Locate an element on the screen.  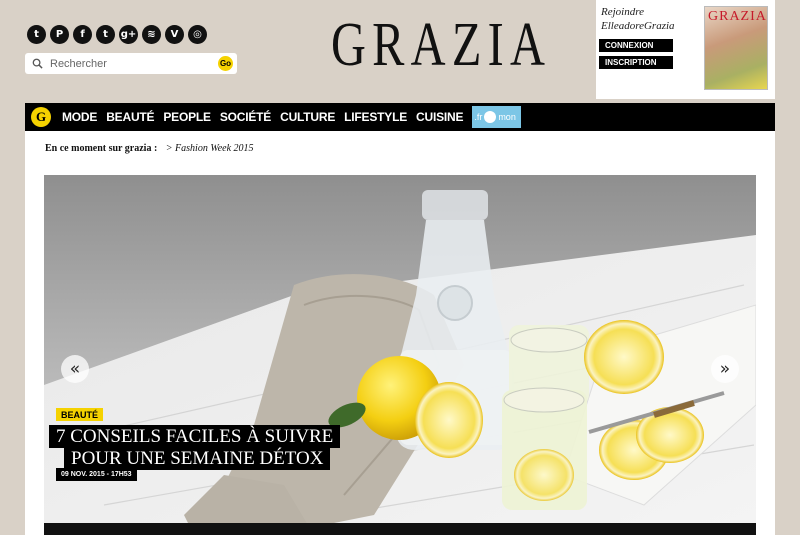
nav-item-culture: CULTURE is located at coordinates (307, 117).